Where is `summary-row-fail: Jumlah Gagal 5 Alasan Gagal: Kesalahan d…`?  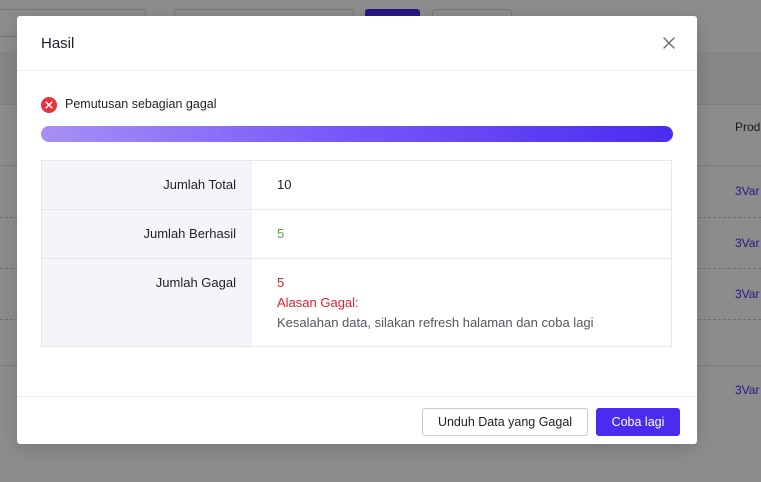 summary-row-fail: Jumlah Gagal 5 Alasan Gagal: Kesalahan d… is located at coordinates (356, 302).